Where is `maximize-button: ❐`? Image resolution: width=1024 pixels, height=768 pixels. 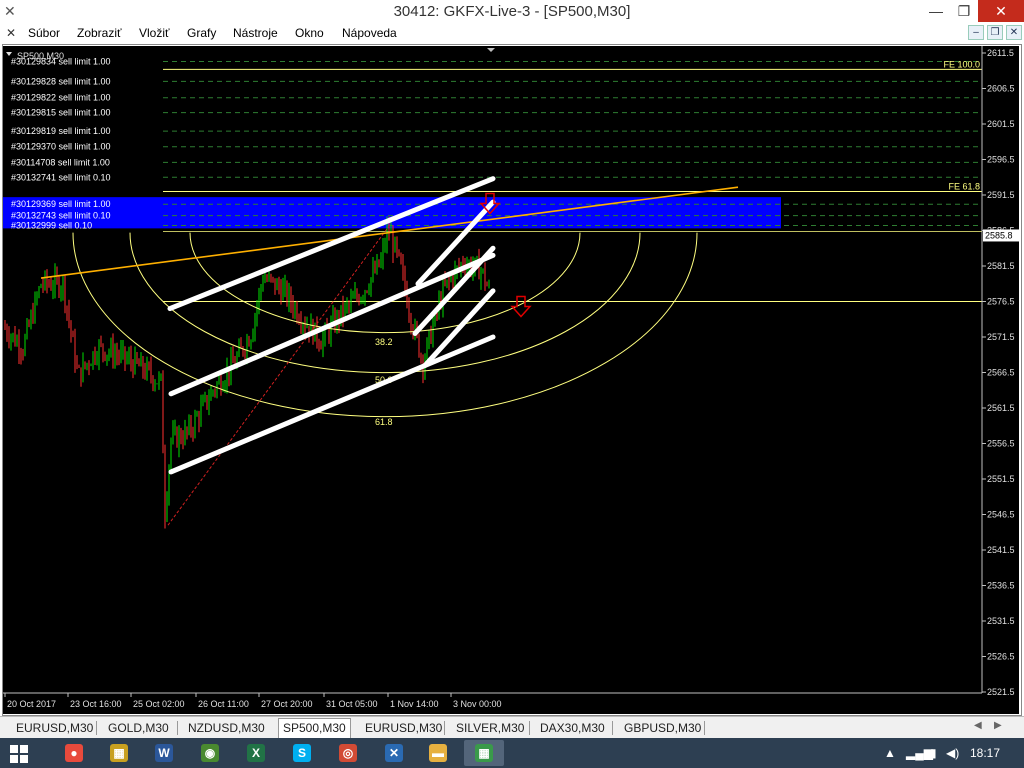
maximize-button: ❐ is located at coordinates (964, 11).